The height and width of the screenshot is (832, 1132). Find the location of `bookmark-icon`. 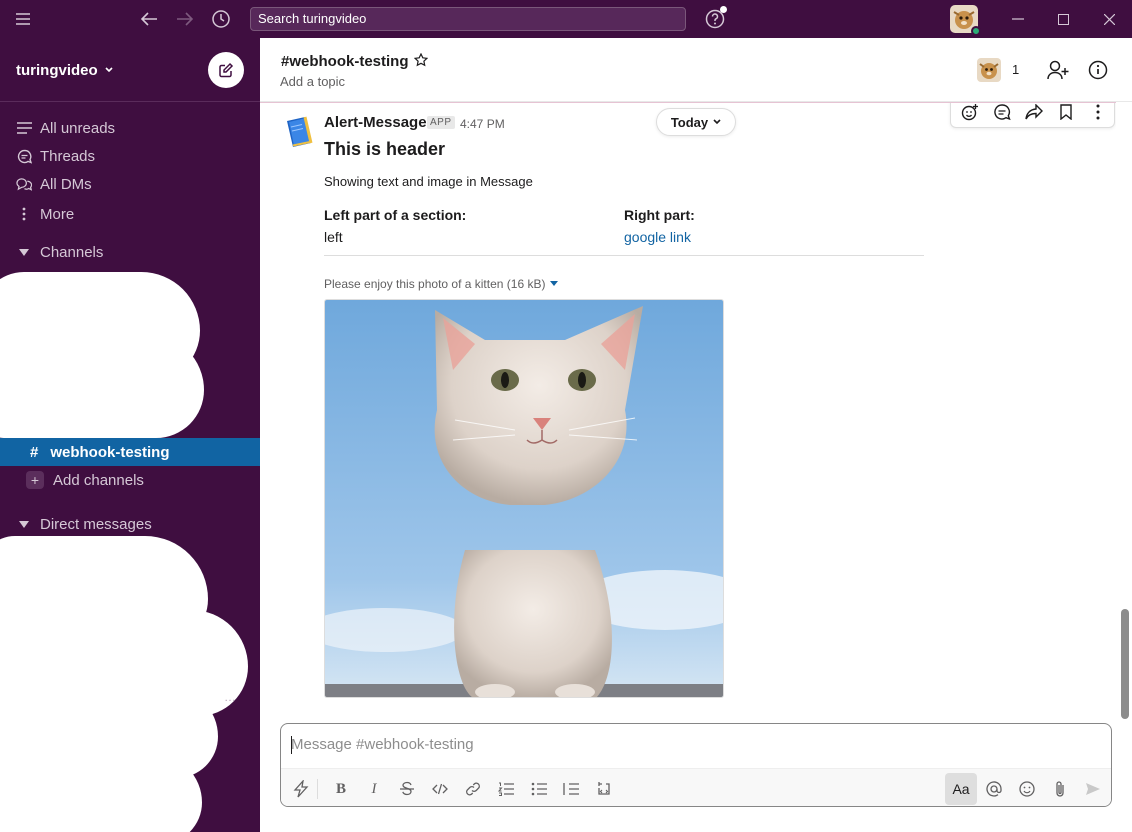

bookmark-icon is located at coordinates (1066, 112).